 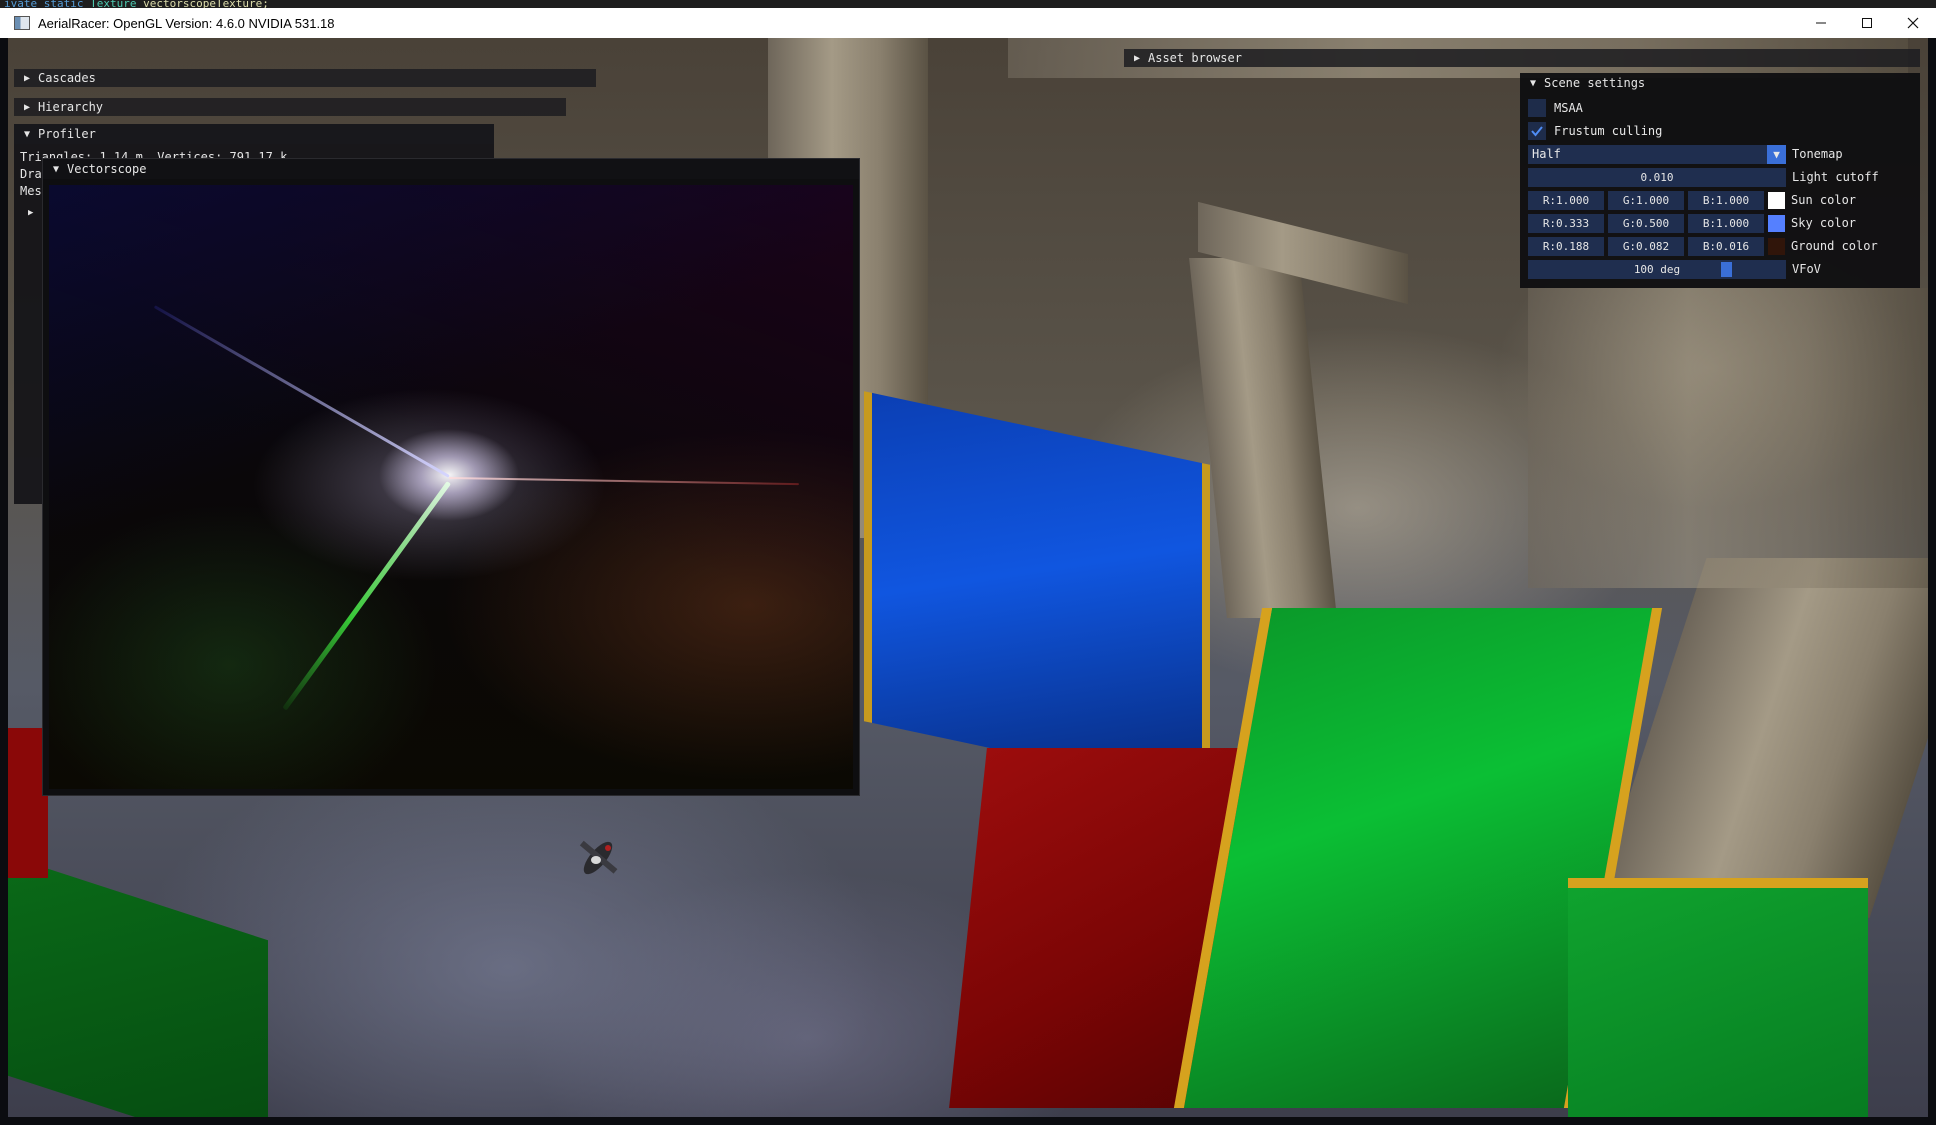 I want to click on vfov-value: 100 deg, so click(x=1657, y=269).